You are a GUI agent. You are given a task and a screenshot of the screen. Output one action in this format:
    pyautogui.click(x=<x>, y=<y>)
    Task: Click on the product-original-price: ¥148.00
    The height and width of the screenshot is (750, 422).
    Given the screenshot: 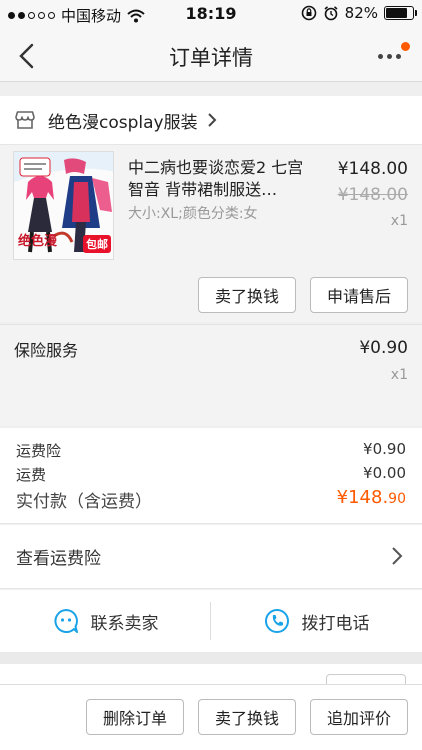 What is the action you would take?
    pyautogui.click(x=372, y=195)
    